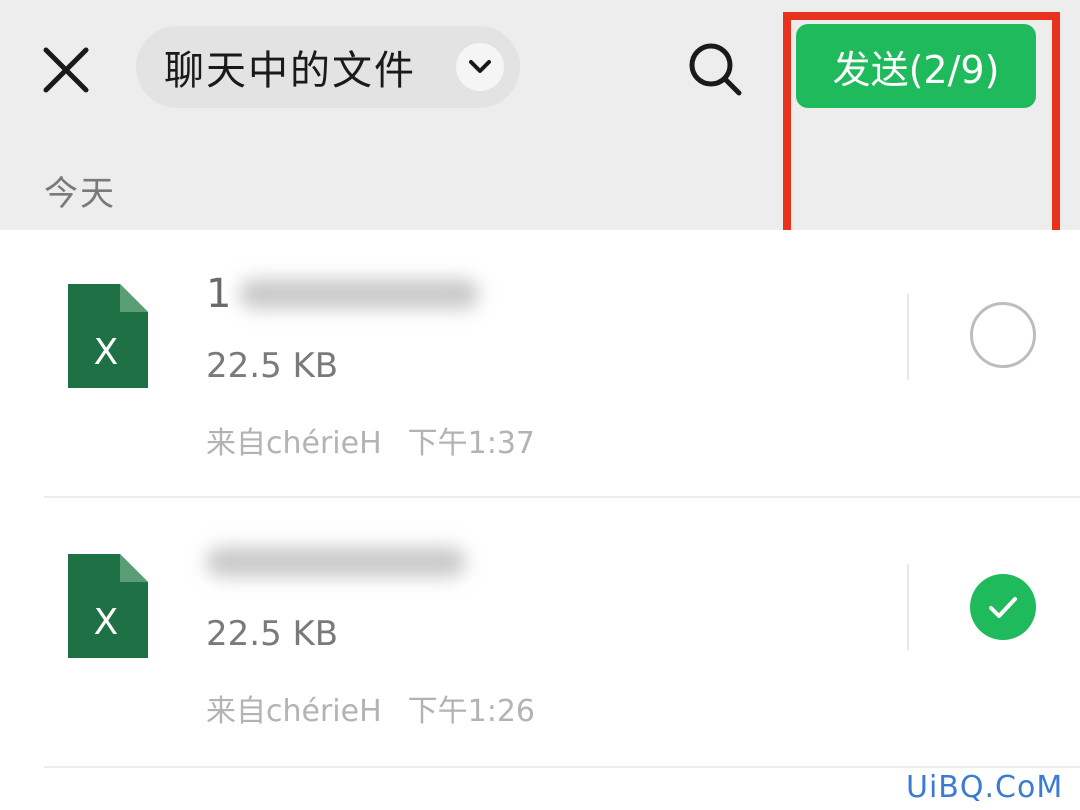 Image resolution: width=1080 pixels, height=810 pixels. I want to click on file-meta: 来自chérieH 下午1:37, so click(370, 440).